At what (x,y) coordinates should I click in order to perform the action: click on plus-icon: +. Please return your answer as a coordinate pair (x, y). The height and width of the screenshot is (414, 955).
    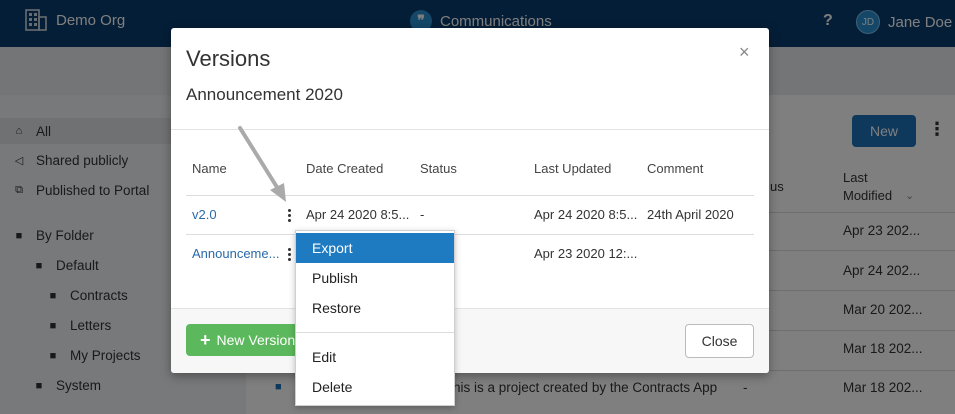
    Looking at the image, I should click on (205, 340).